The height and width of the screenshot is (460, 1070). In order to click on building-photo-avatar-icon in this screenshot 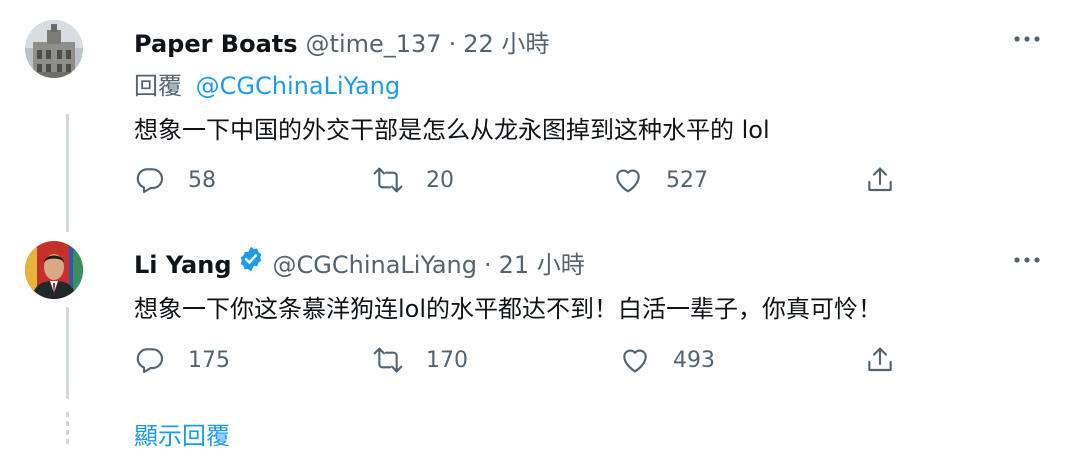, I will do `click(54, 49)`.